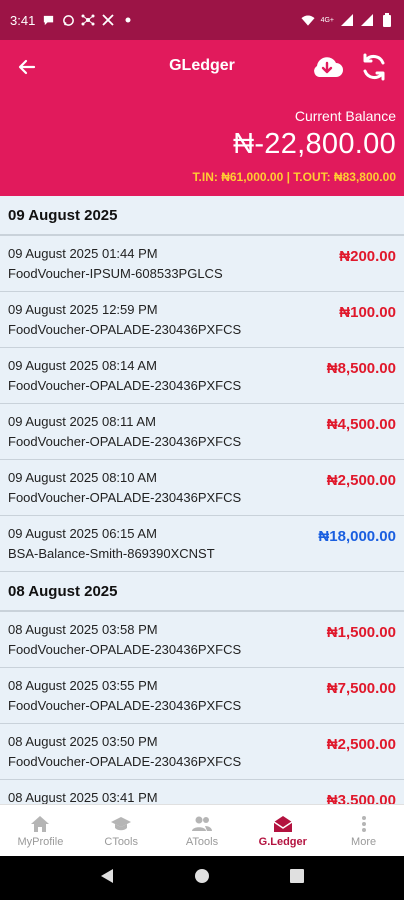 This screenshot has height=900, width=404. What do you see at coordinates (83, 741) in the screenshot?
I see `transaction-datetime: 08 August 2025 03:50 PM` at bounding box center [83, 741].